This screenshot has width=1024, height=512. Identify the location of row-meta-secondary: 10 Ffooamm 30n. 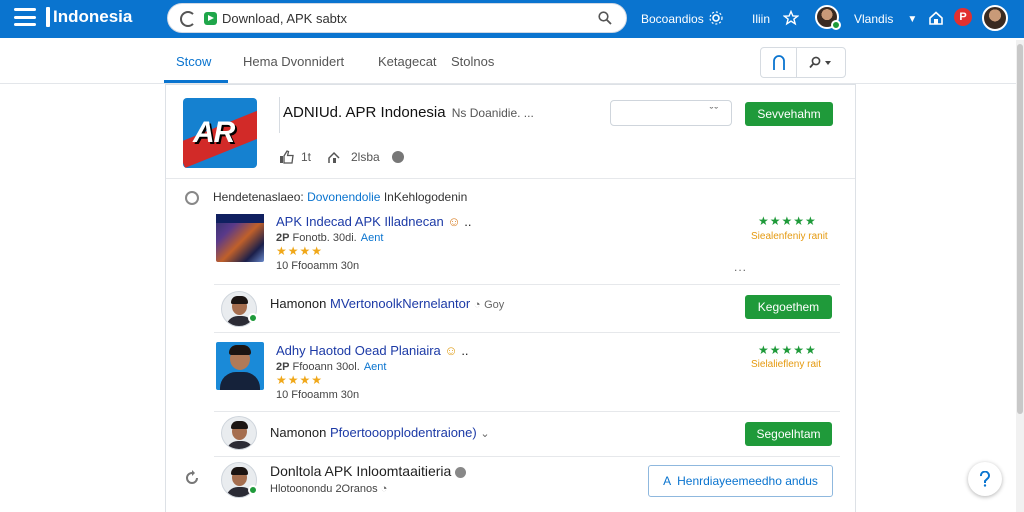
(318, 266).